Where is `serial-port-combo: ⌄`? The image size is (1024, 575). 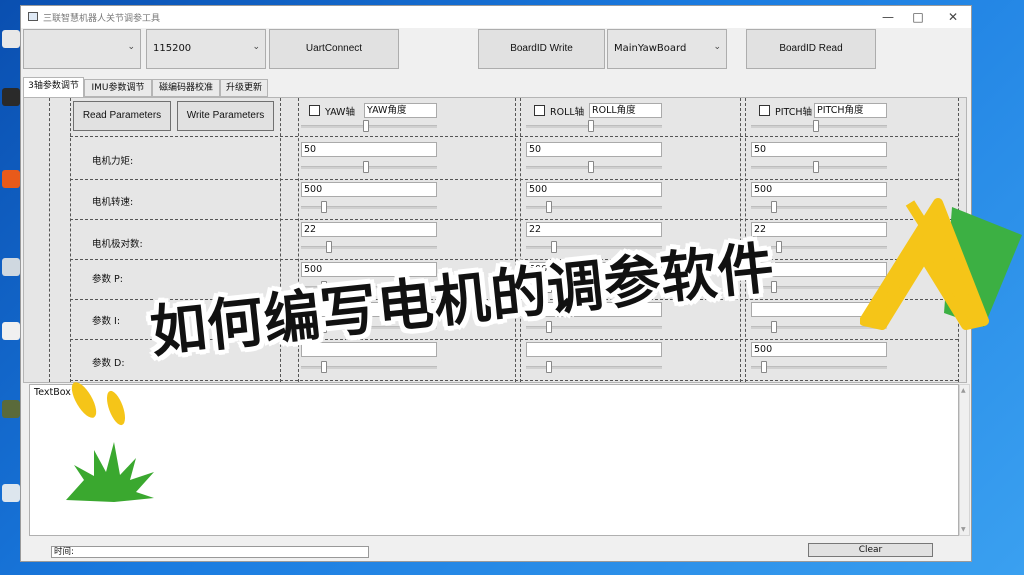 serial-port-combo: ⌄ is located at coordinates (82, 49).